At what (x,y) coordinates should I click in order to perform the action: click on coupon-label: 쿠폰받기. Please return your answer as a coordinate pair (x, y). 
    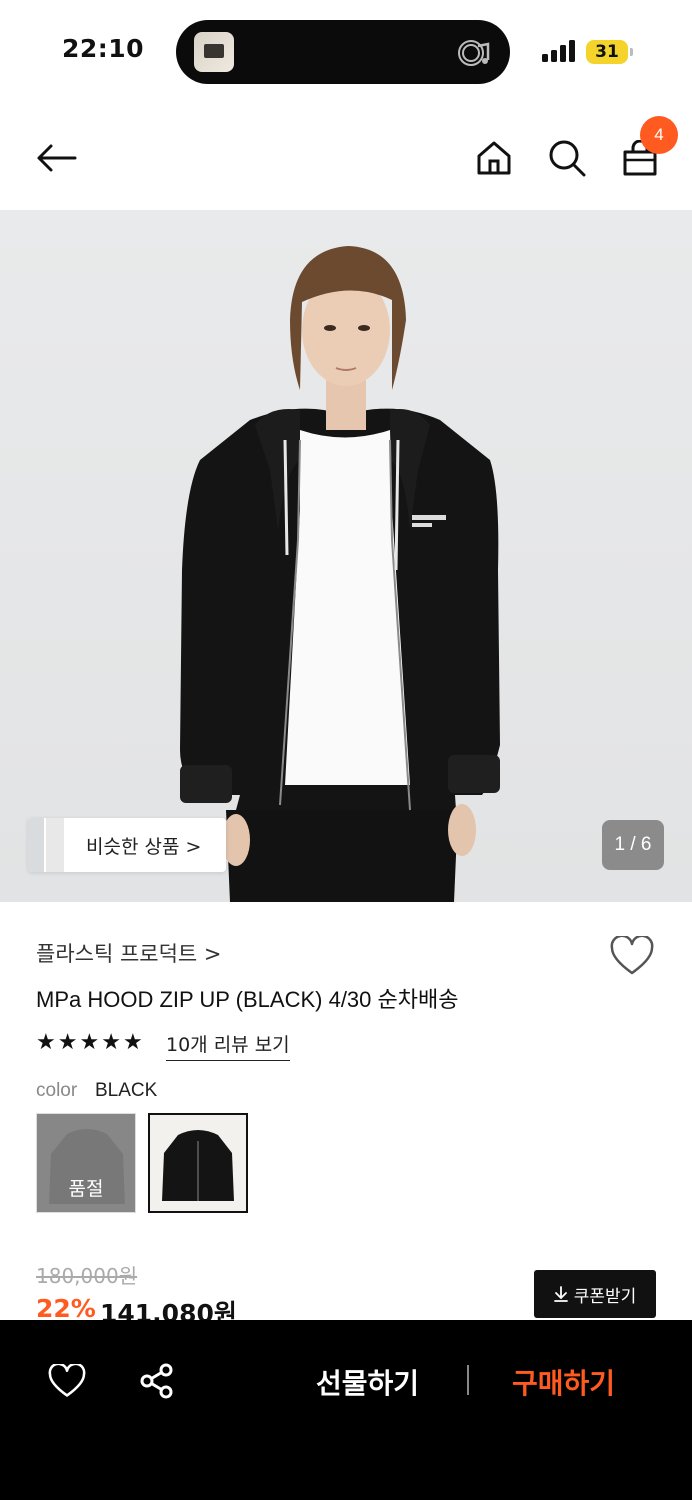
    Looking at the image, I should click on (605, 1296).